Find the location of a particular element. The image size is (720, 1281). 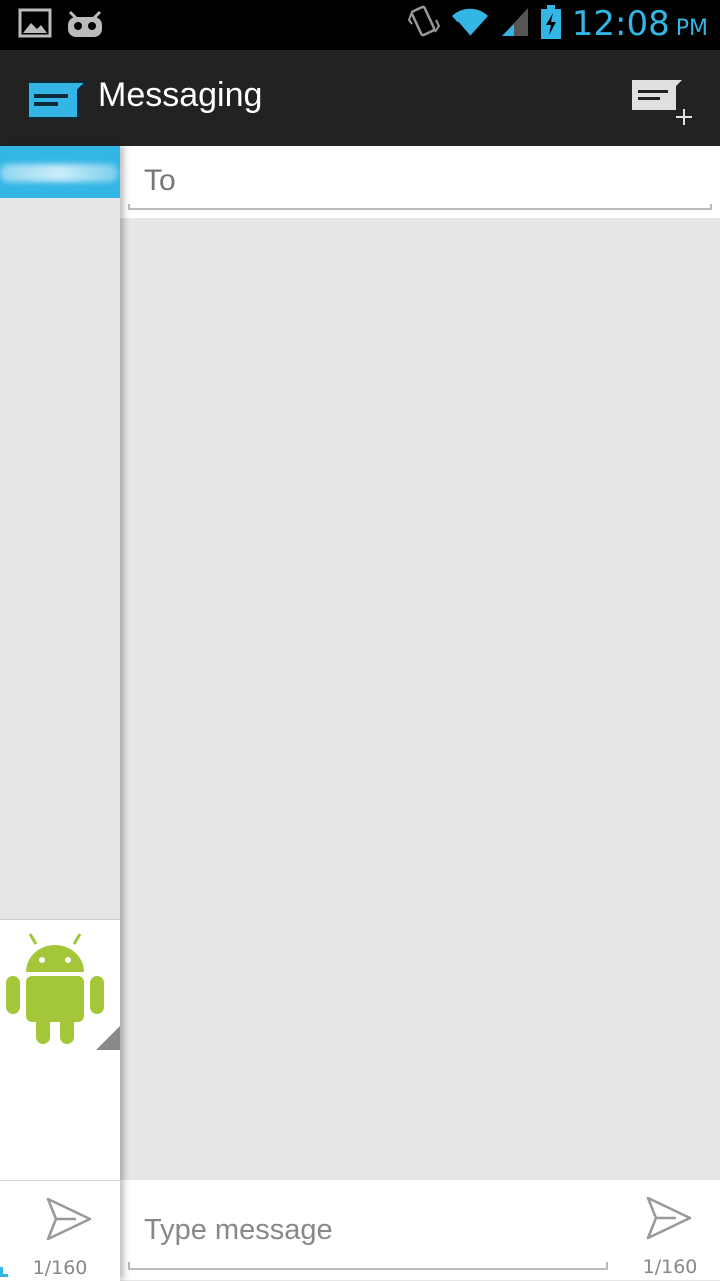

recipients-underline is located at coordinates (420, 207).